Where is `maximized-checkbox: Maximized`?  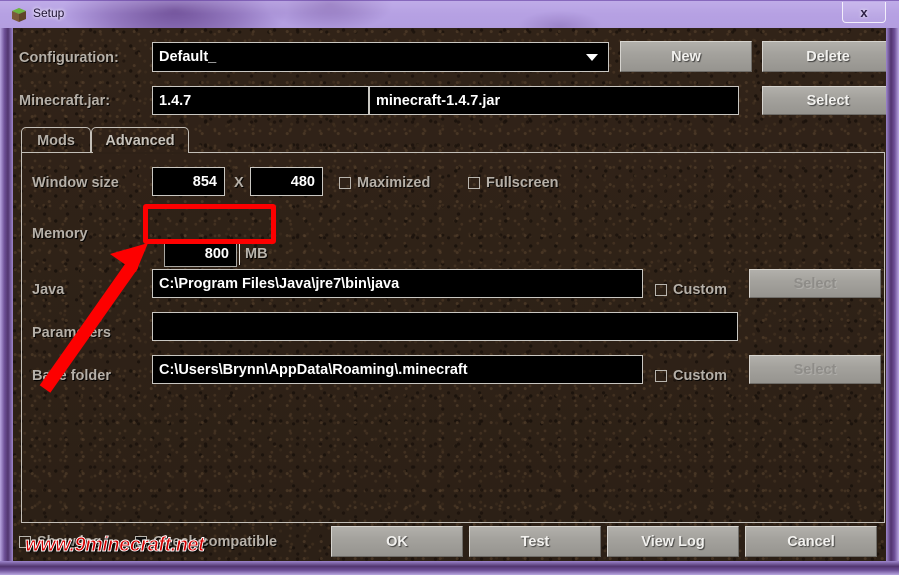
maximized-checkbox: Maximized is located at coordinates (384, 183).